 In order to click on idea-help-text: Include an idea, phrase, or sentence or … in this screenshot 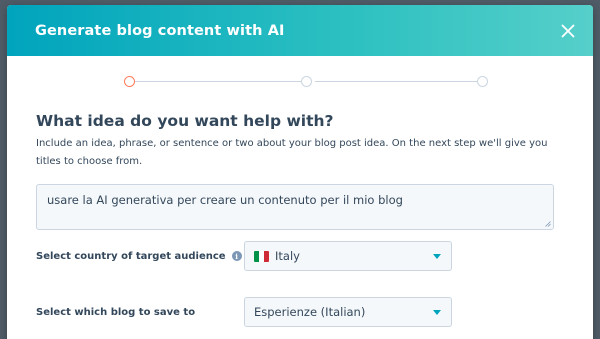, I will do `click(292, 152)`.